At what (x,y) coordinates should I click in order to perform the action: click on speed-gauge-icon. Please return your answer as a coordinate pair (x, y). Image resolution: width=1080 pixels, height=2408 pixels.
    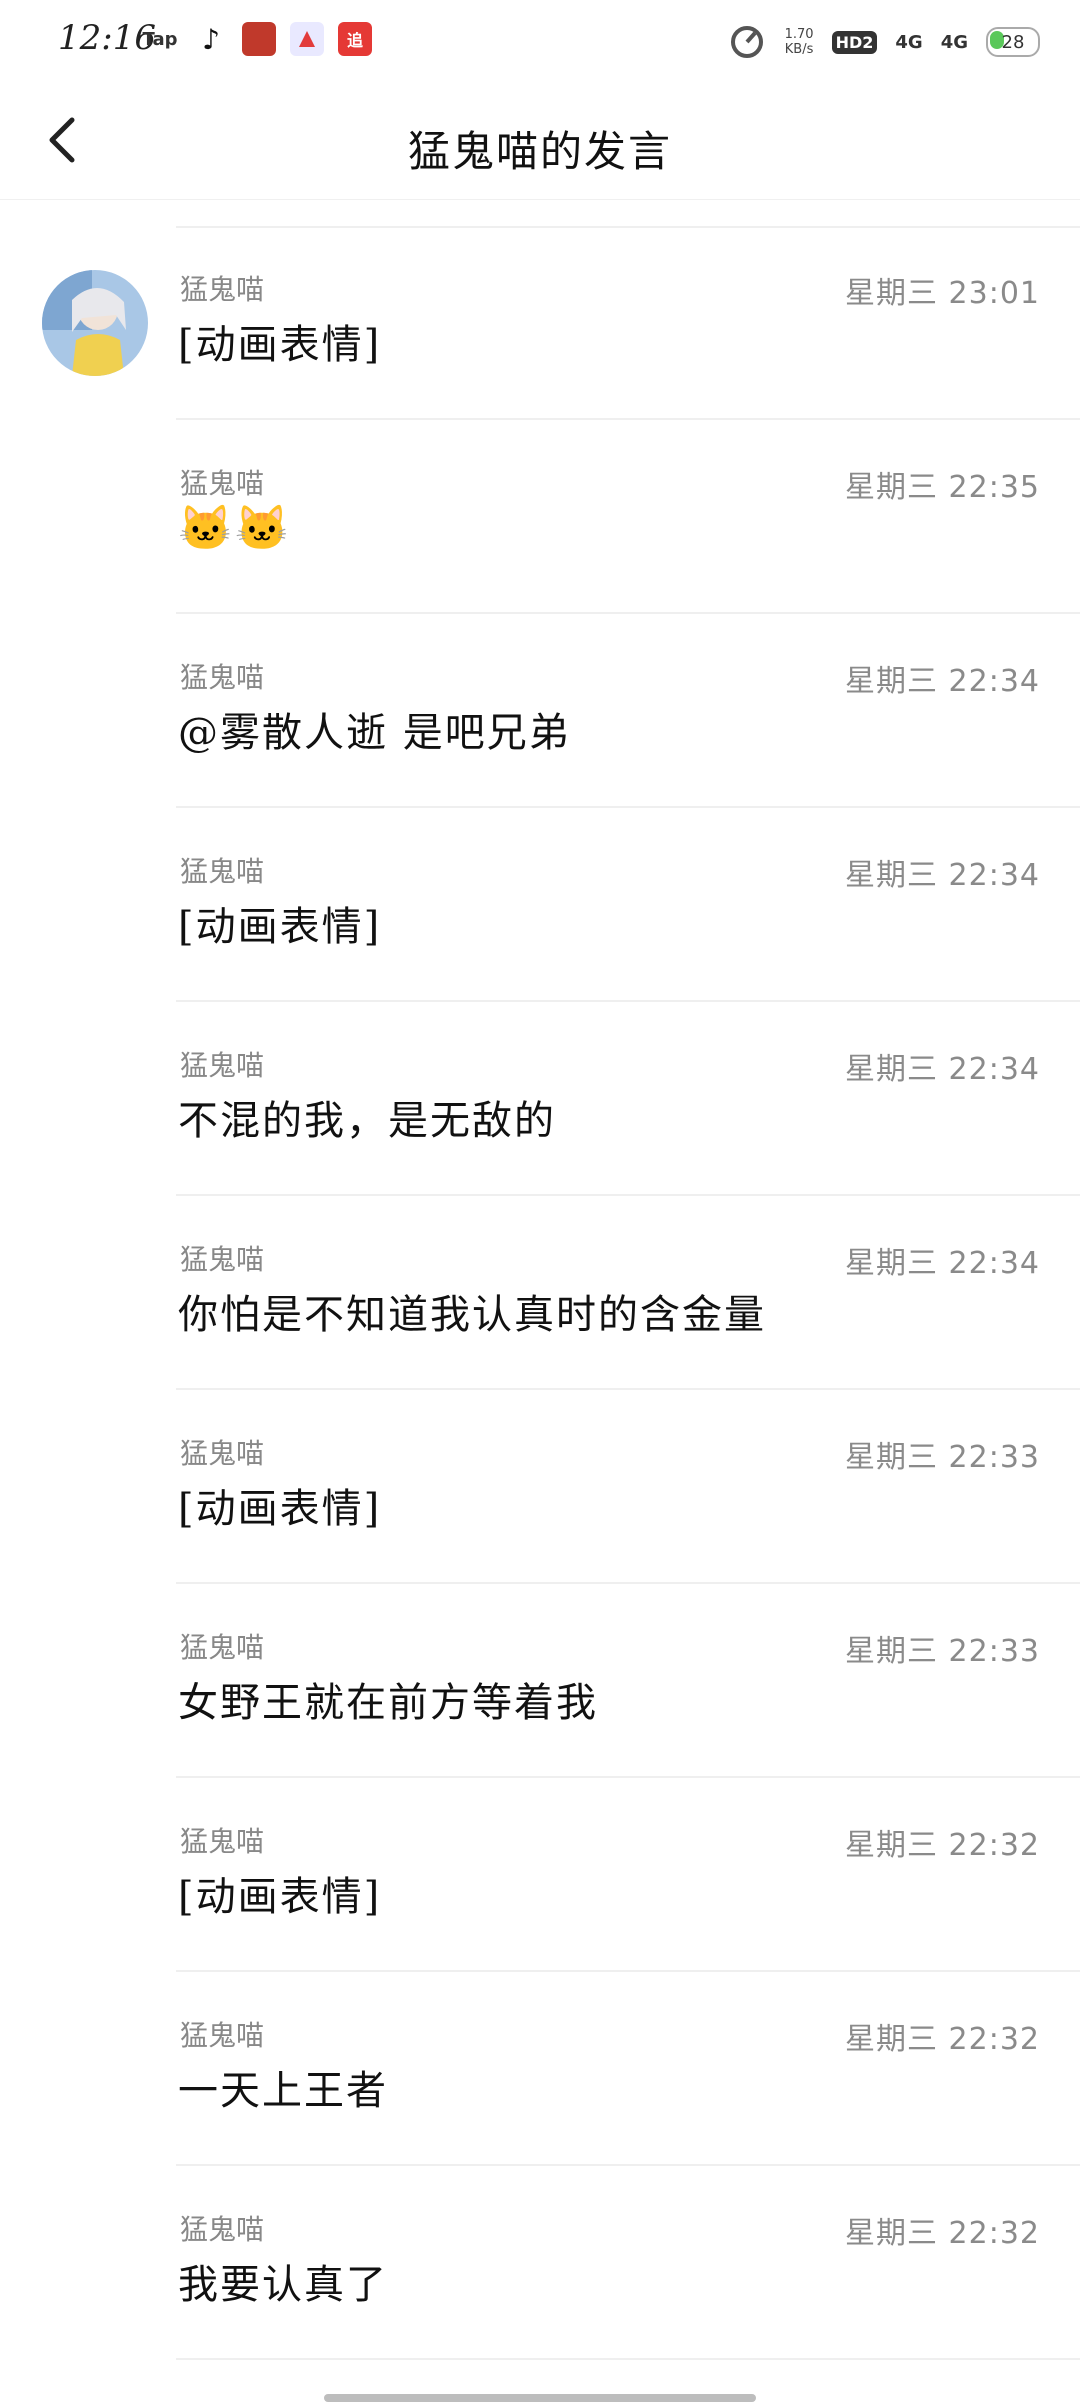
    Looking at the image, I should click on (747, 42).